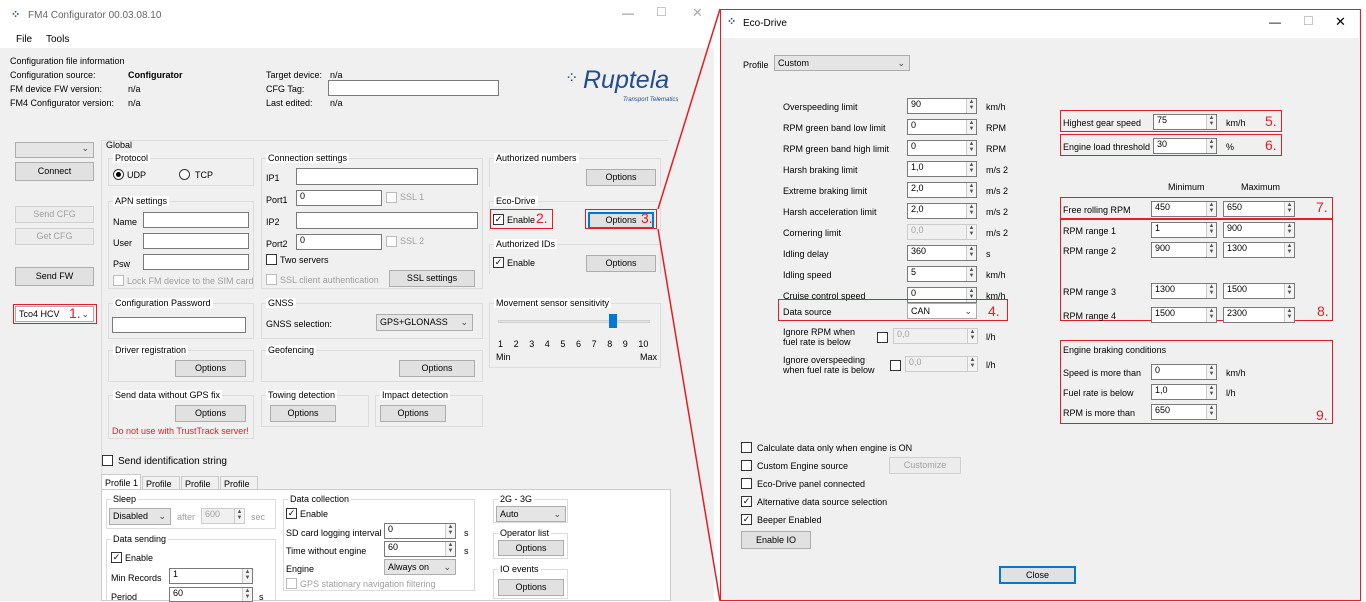 This screenshot has height=602, width=1366. What do you see at coordinates (1184, 230) in the screenshot?
I see `rpm-range-1-min-input: 1 ▲ ▼` at bounding box center [1184, 230].